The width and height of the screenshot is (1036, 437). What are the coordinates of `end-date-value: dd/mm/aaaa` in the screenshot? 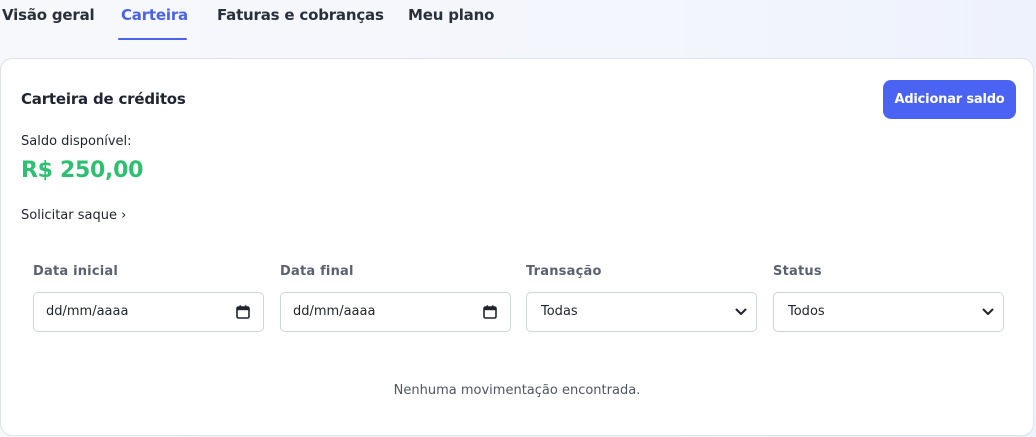 It's located at (334, 311).